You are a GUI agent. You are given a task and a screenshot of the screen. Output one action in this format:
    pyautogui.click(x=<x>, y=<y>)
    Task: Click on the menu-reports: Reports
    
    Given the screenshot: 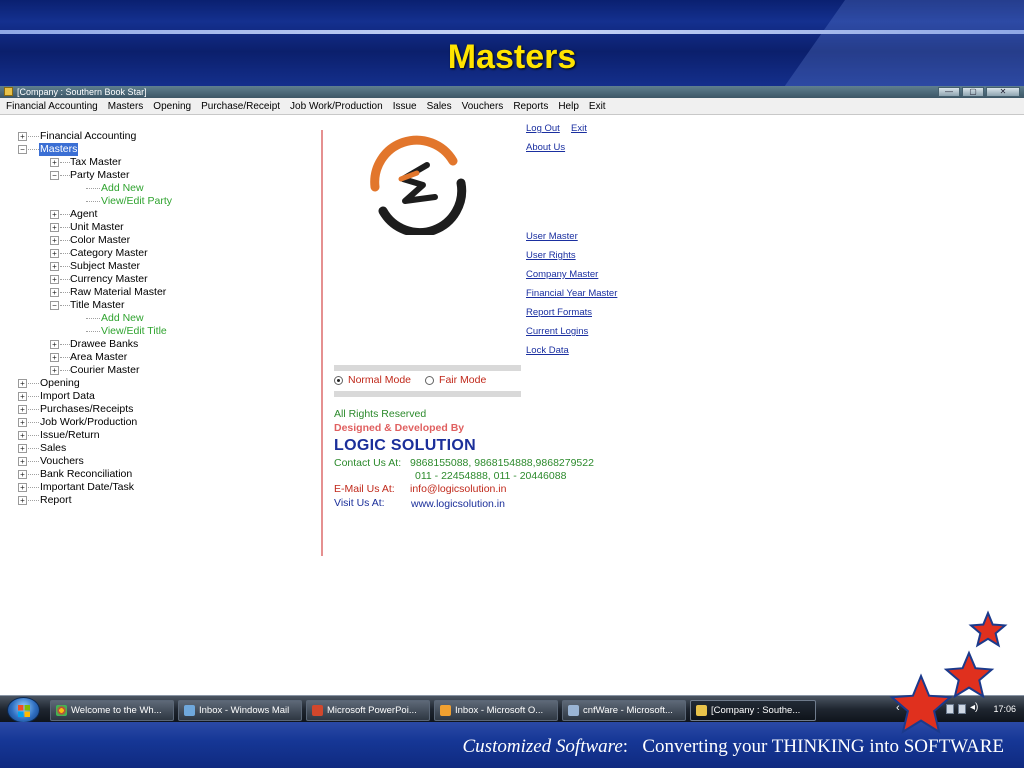 What is the action you would take?
    pyautogui.click(x=530, y=106)
    